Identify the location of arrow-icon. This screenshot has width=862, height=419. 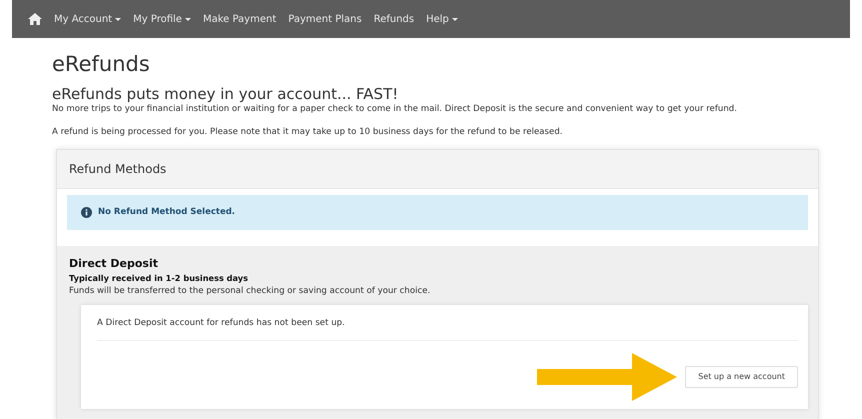
(607, 377).